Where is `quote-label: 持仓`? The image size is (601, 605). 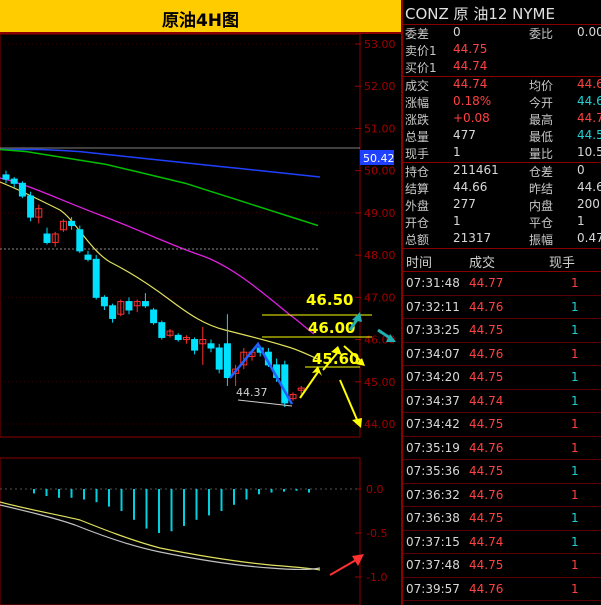 quote-label: 持仓 is located at coordinates (417, 172).